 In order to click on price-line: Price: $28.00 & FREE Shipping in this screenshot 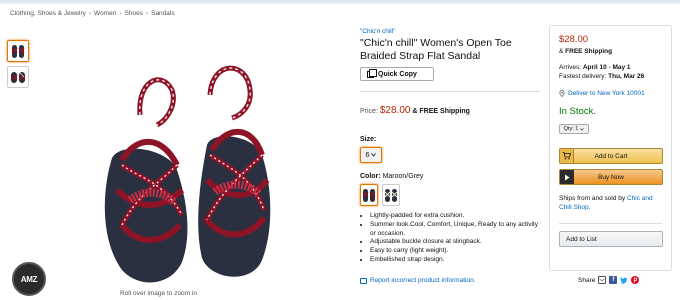, I will do `click(450, 110)`.